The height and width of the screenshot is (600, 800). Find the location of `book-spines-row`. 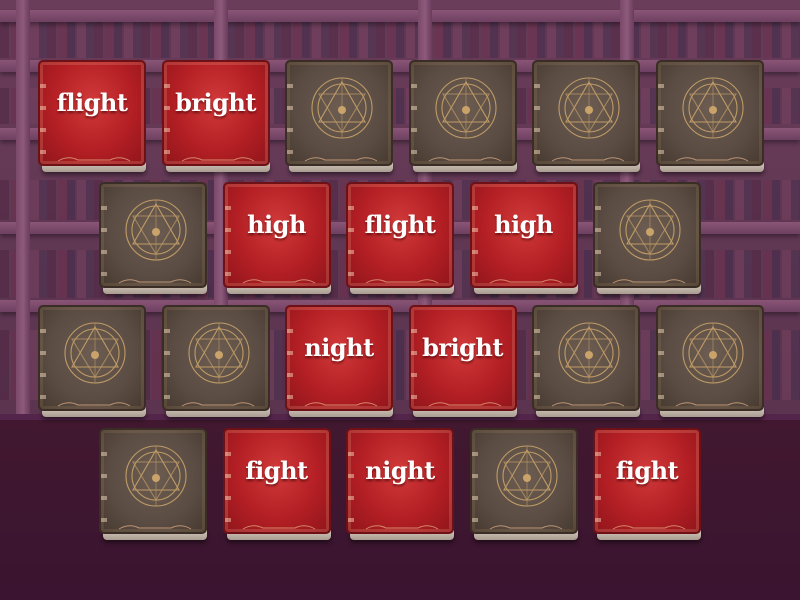

book-spines-row is located at coordinates (400, 40).